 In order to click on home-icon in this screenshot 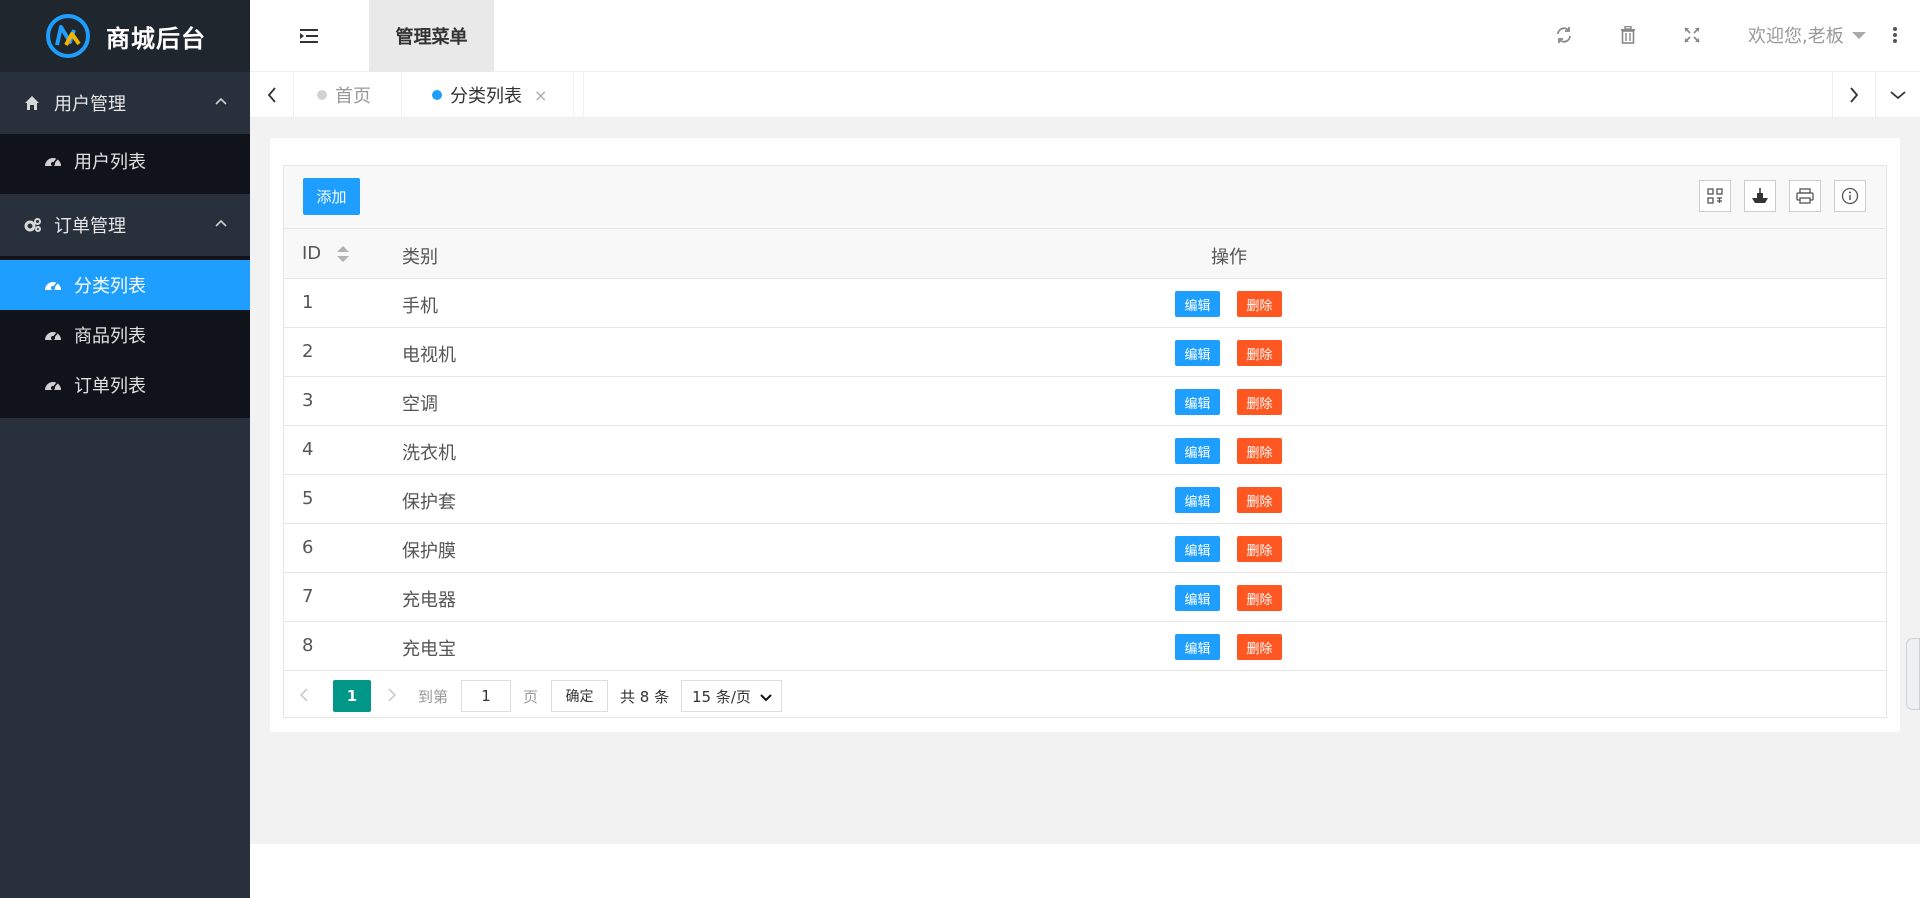, I will do `click(34, 103)`.